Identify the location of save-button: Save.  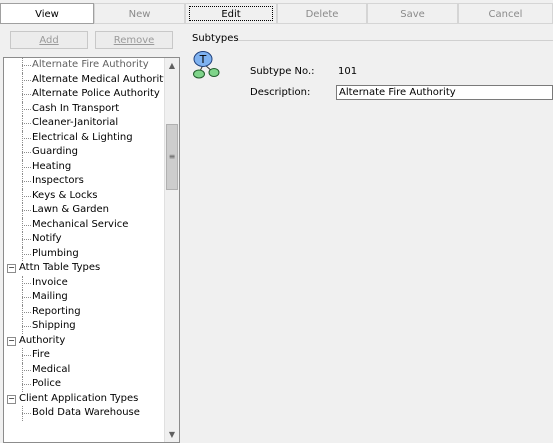
(412, 13).